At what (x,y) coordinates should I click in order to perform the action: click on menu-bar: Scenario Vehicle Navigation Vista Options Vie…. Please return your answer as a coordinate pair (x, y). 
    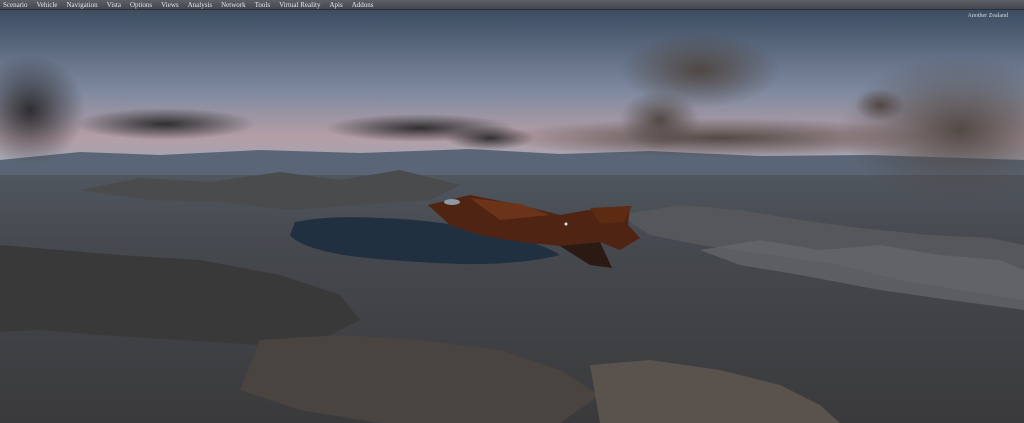
    Looking at the image, I should click on (512, 5).